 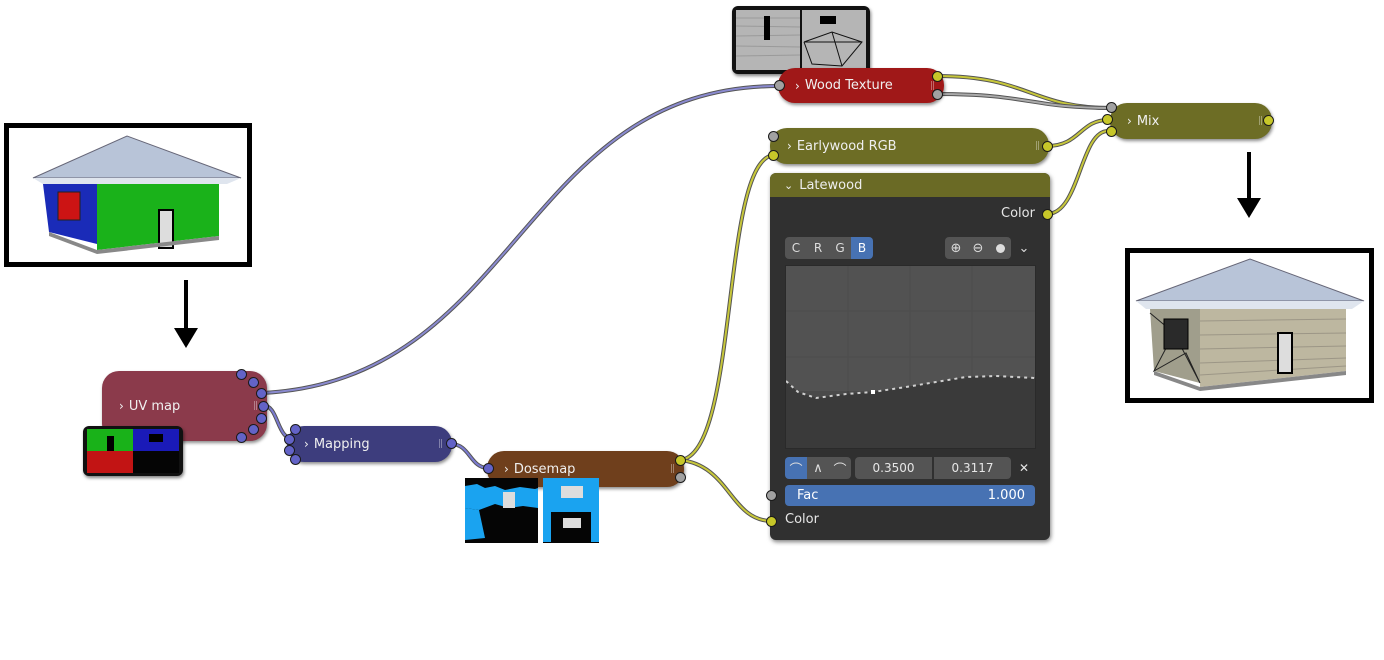 I want to click on wood-texture-node: › Wood Texture ||, so click(x=861, y=85).